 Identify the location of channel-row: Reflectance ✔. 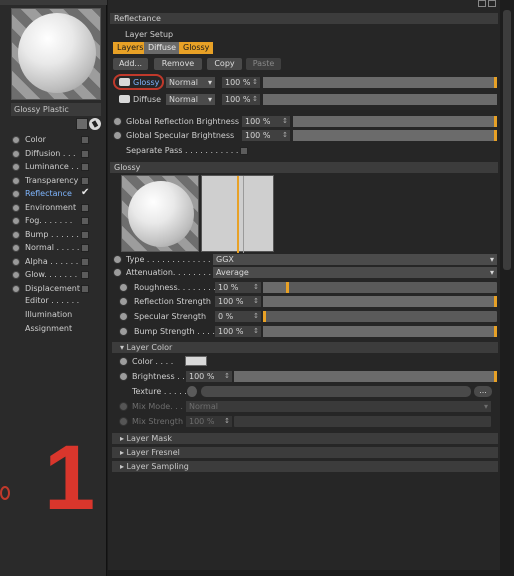
(57, 193).